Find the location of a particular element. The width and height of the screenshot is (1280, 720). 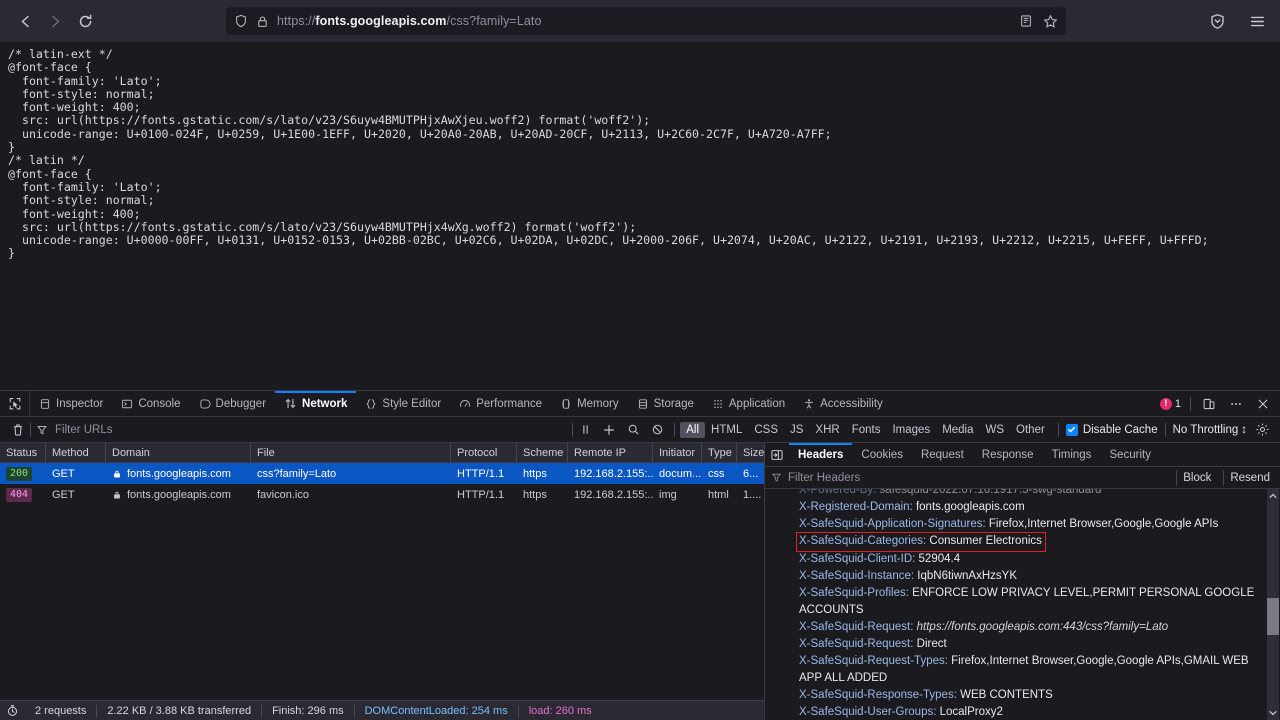

filter-media: Media is located at coordinates (957, 430).